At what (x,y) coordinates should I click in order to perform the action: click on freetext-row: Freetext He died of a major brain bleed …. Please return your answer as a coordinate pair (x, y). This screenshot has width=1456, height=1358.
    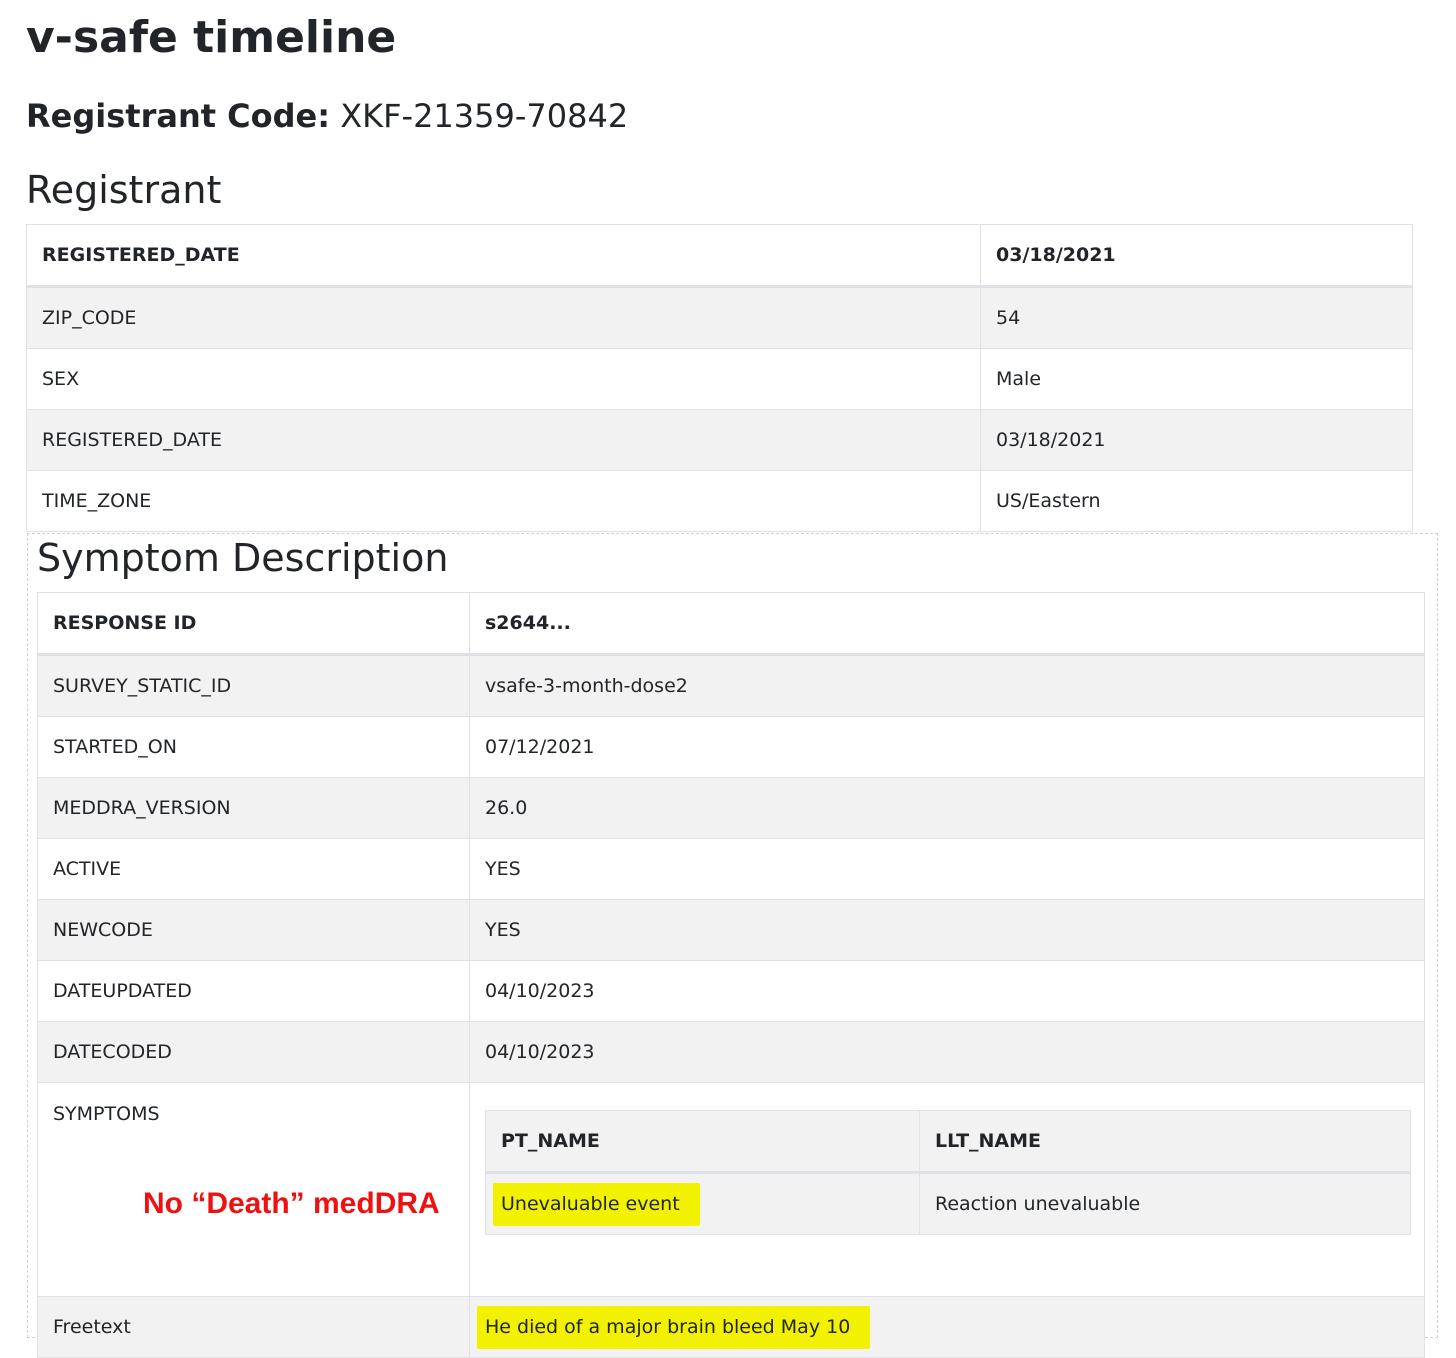
    Looking at the image, I should click on (731, 1327).